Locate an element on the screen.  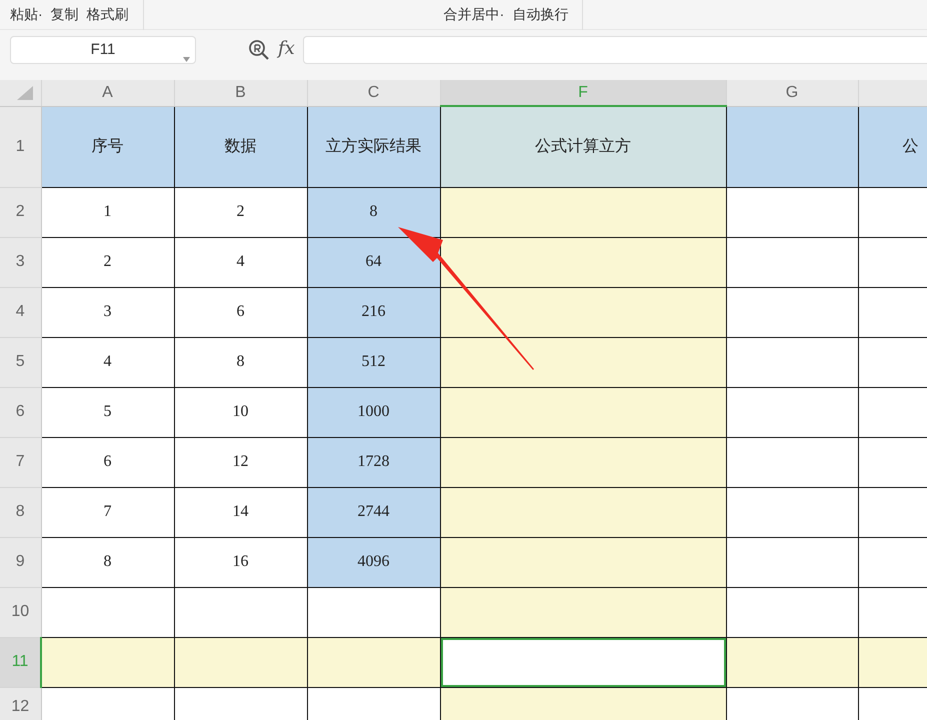
table-cell: 16 is located at coordinates (240, 562).